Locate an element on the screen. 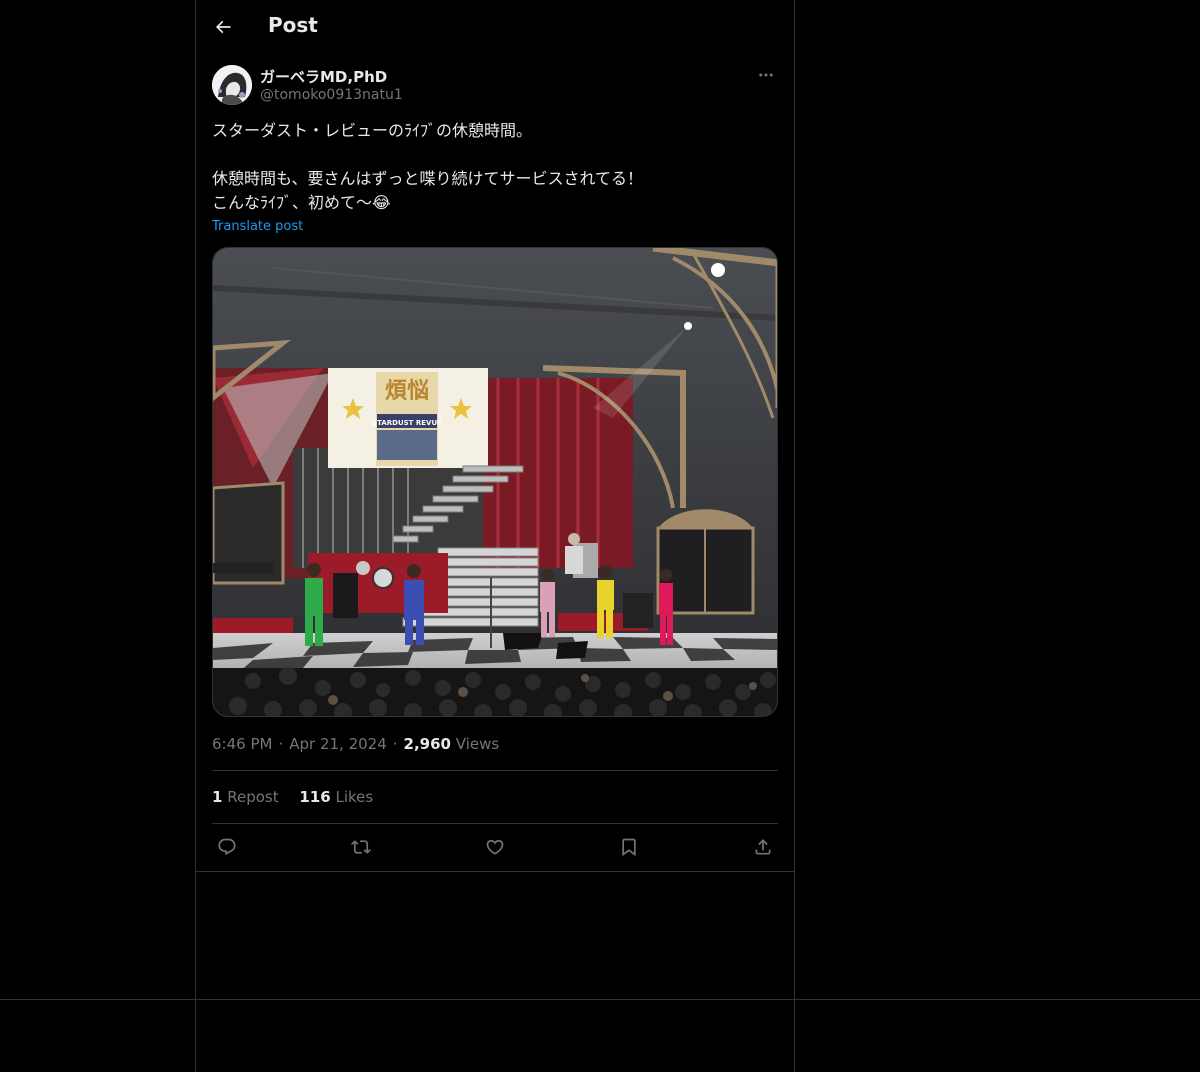 The image size is (1200, 1072). like-button is located at coordinates (495, 847).